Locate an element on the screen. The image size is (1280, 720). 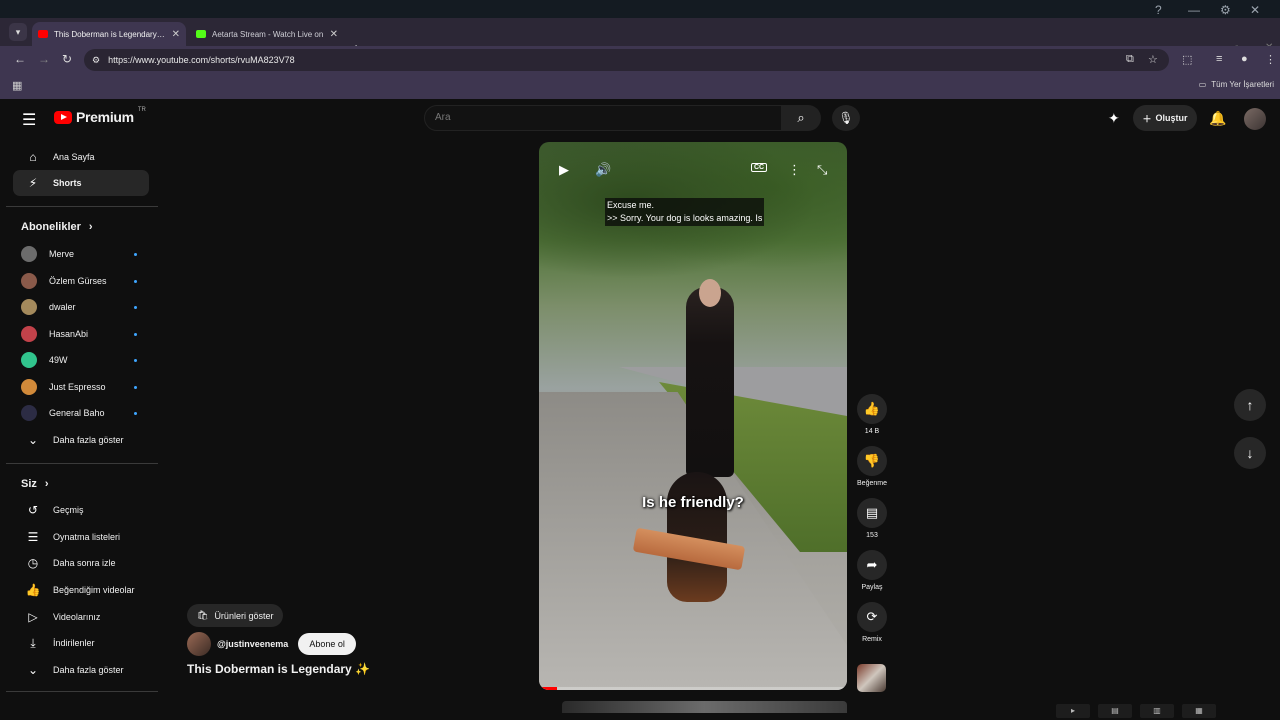
new-content-dot is located at coordinates (135, 360).